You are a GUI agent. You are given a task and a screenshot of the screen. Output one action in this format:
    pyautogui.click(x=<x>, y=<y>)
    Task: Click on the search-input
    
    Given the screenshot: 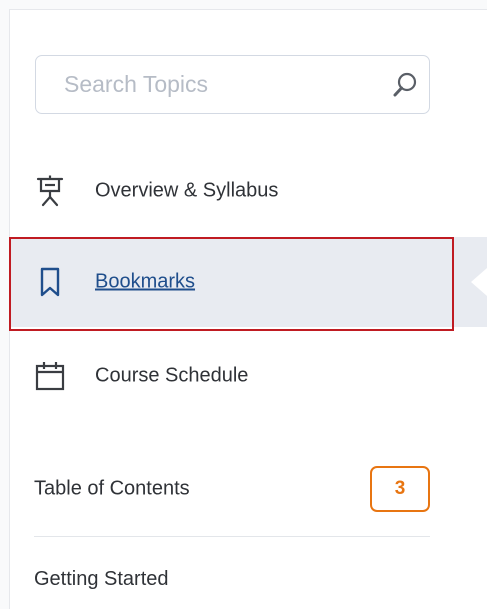 What is the action you would take?
    pyautogui.click(x=214, y=84)
    